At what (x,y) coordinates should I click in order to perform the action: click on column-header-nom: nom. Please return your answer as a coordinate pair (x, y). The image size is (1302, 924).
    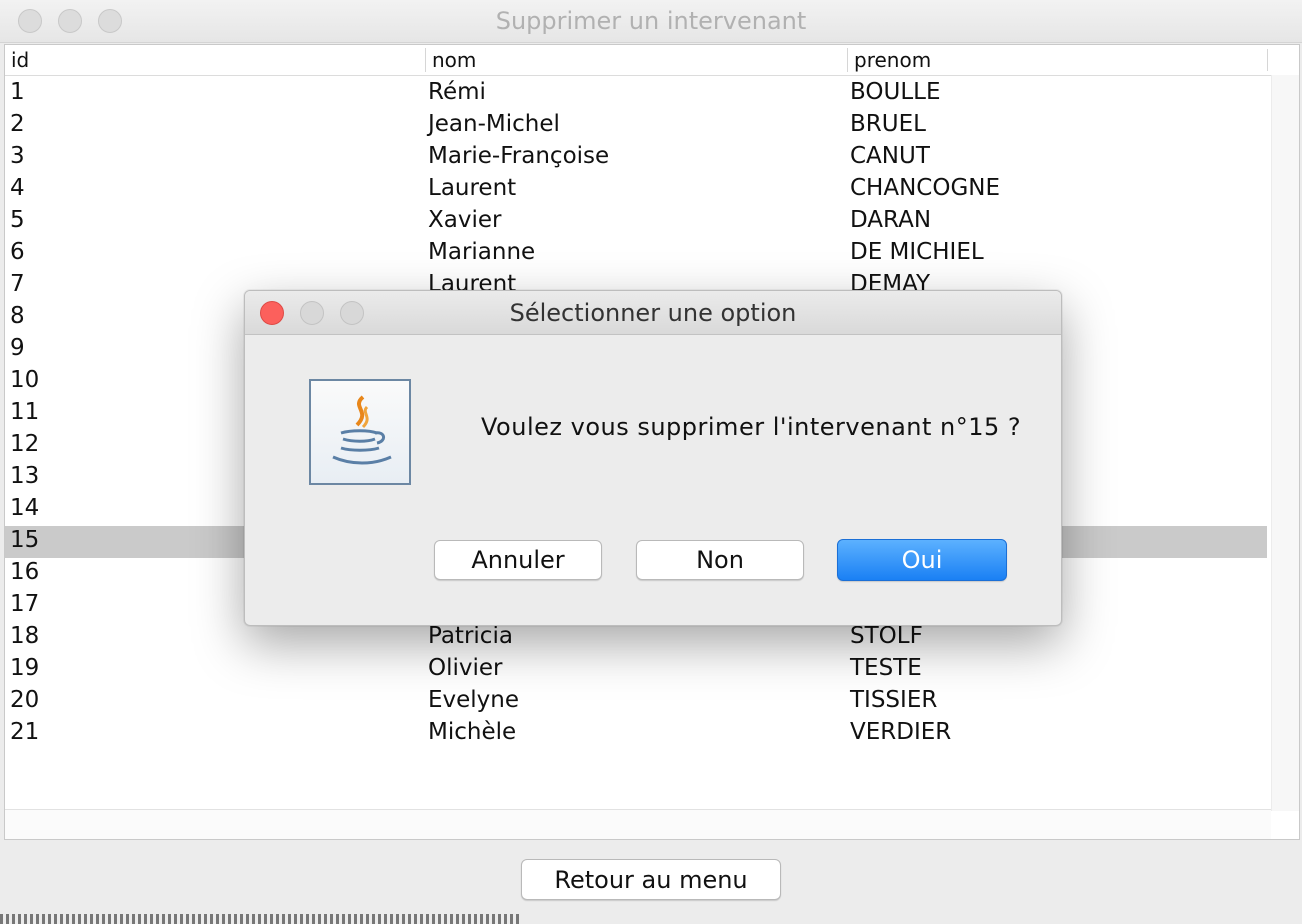
    Looking at the image, I should click on (450, 60).